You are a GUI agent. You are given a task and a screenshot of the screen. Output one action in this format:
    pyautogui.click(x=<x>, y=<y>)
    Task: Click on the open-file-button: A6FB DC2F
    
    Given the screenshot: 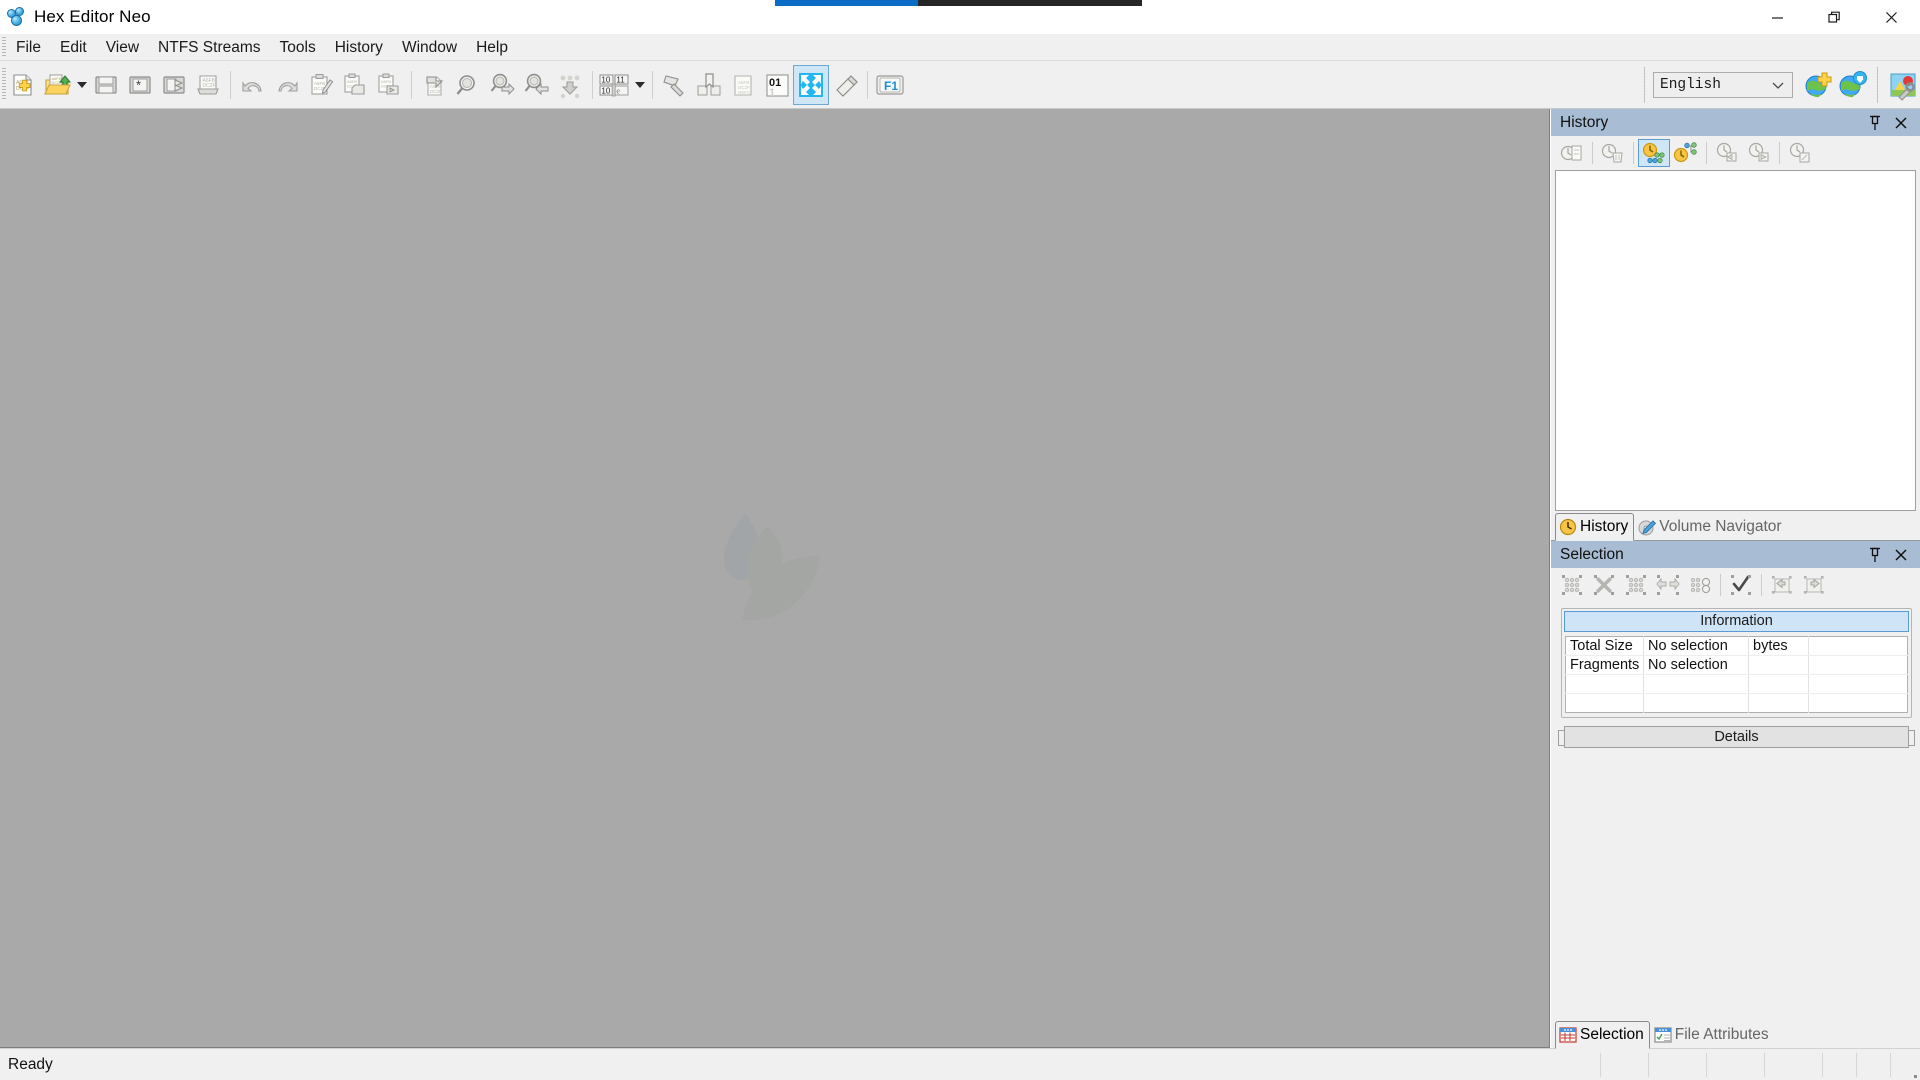 What is the action you would take?
    pyautogui.click(x=57, y=85)
    